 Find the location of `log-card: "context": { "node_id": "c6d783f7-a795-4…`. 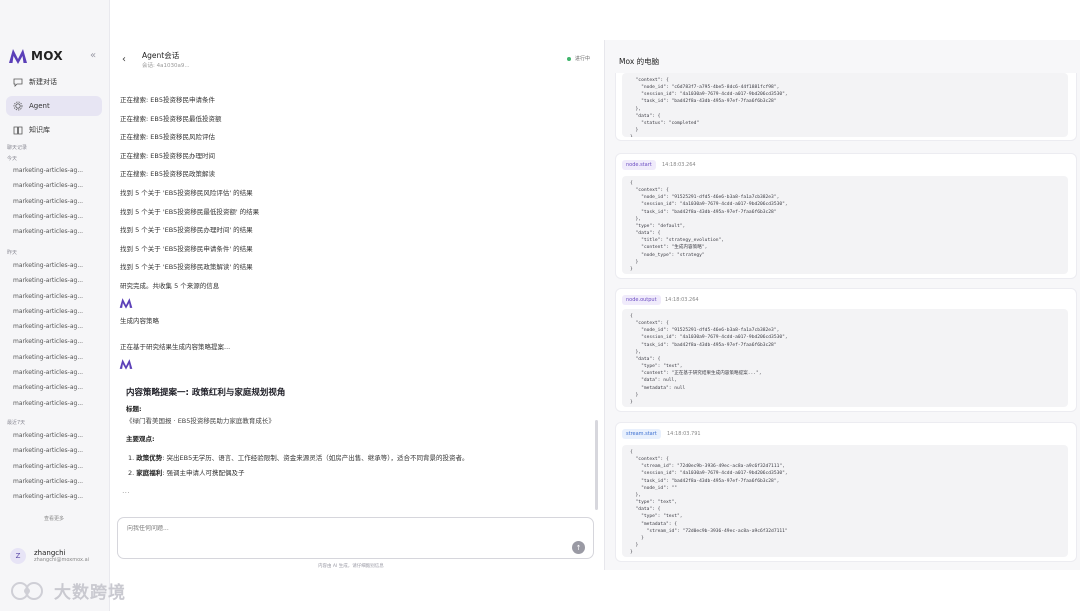

log-card: "context": { "node_id": "c6d783f7-a795-4… is located at coordinates (846, 107).